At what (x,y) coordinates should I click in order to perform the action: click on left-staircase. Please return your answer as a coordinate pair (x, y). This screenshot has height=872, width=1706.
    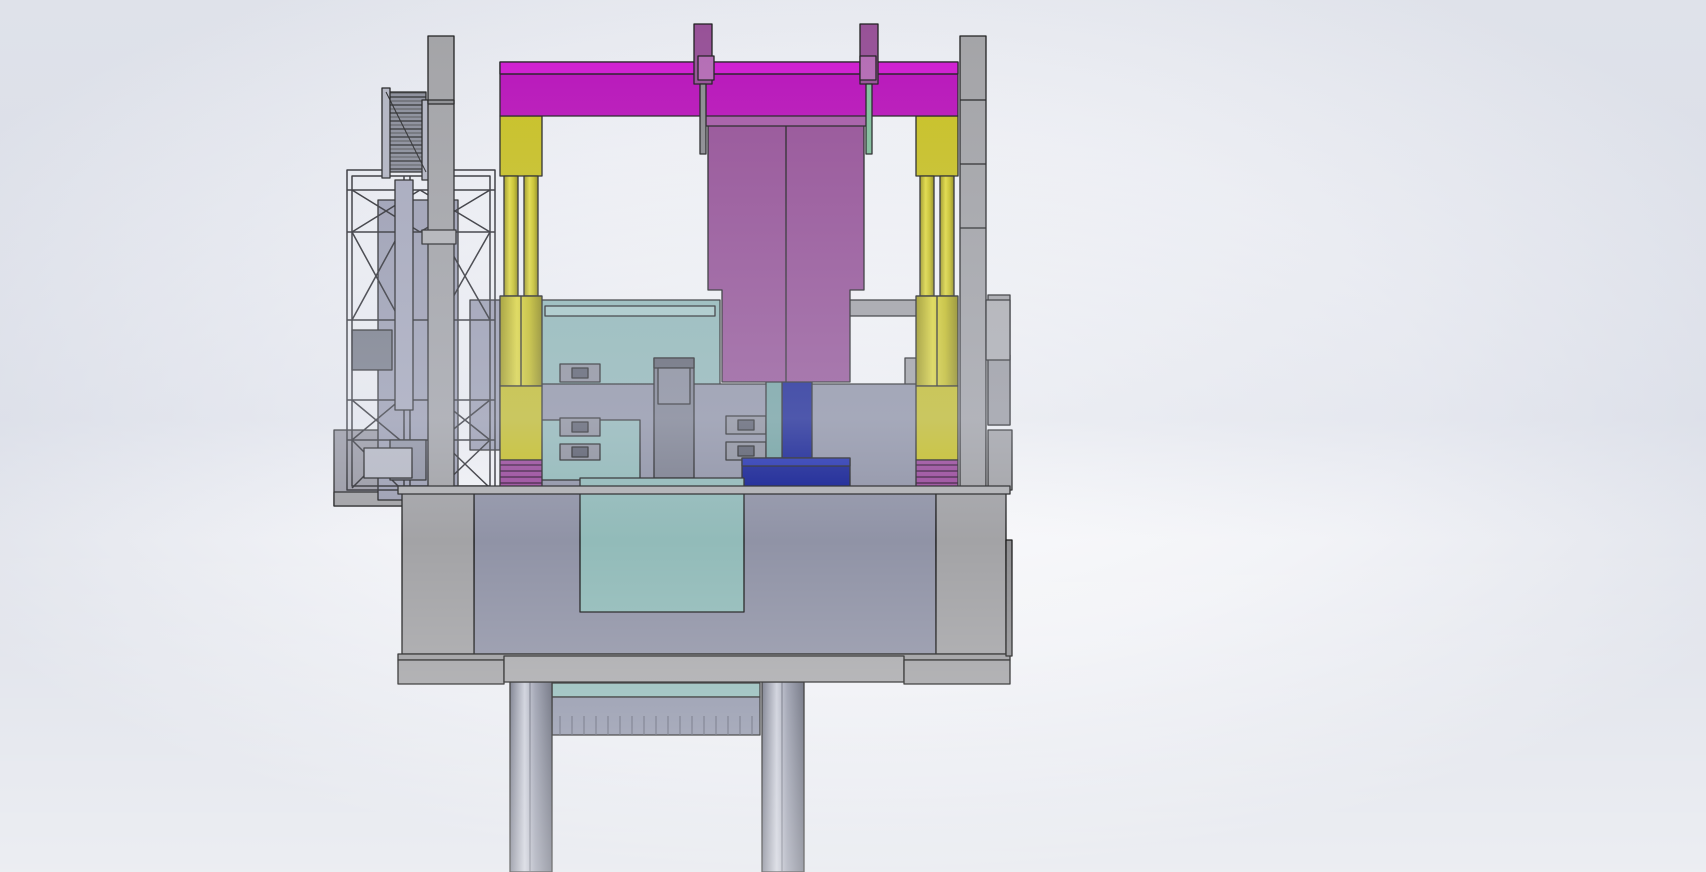
    Looking at the image, I should click on (406, 134).